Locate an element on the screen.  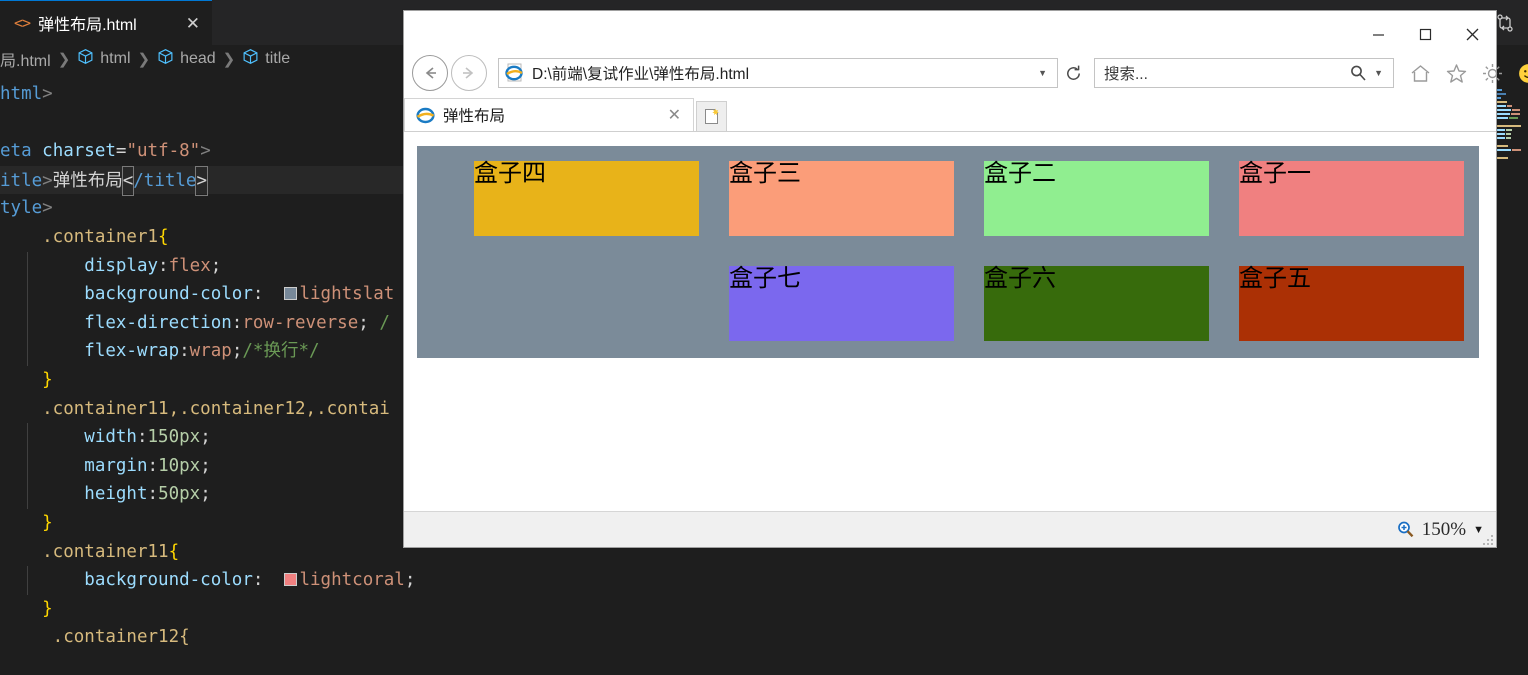
code-token: display is located at coordinates (79, 265).